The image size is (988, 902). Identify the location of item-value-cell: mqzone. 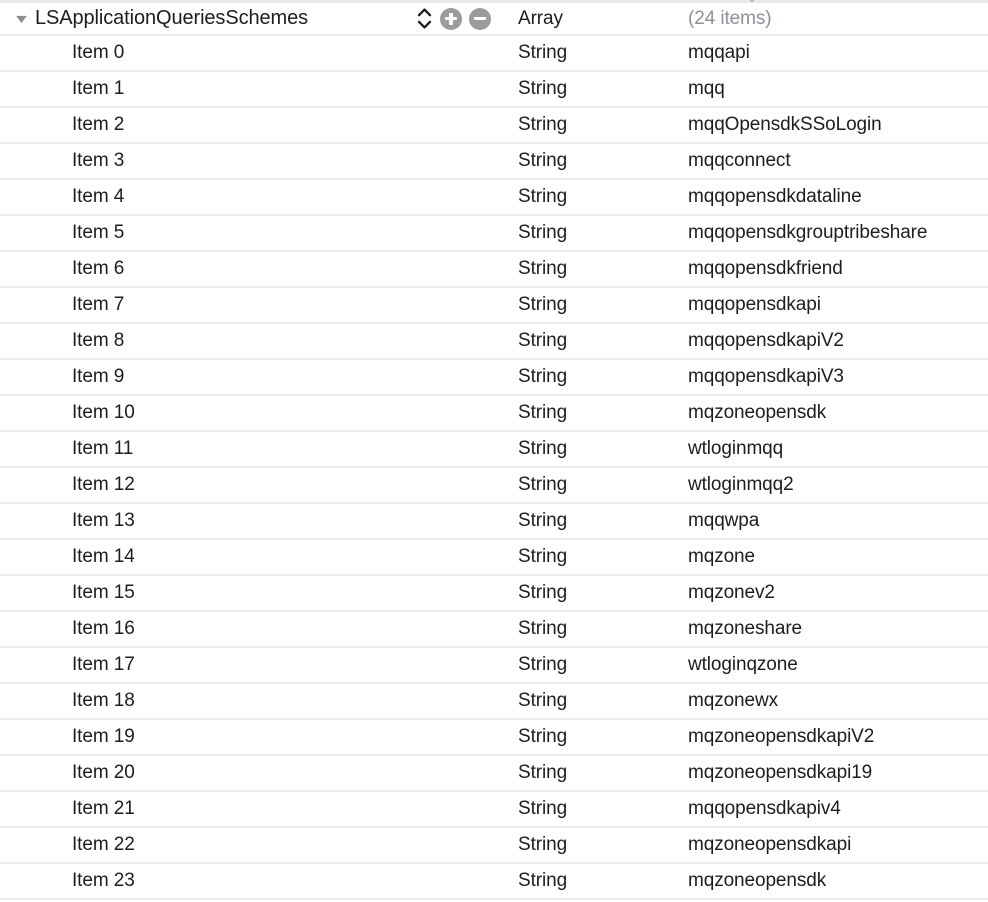
(831, 557).